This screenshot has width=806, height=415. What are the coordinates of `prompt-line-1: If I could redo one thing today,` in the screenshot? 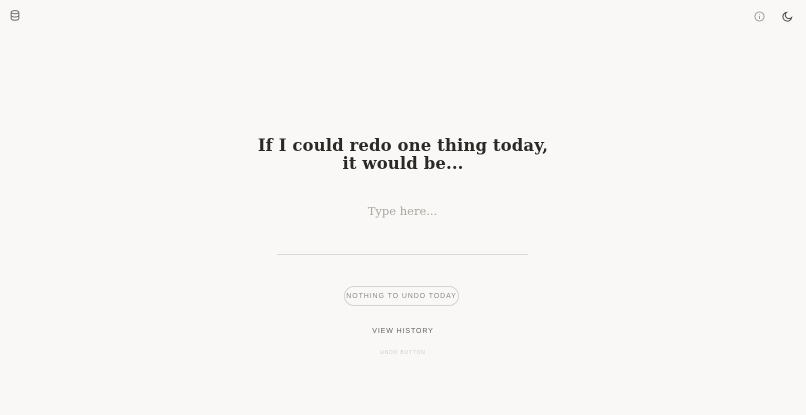 It's located at (403, 145).